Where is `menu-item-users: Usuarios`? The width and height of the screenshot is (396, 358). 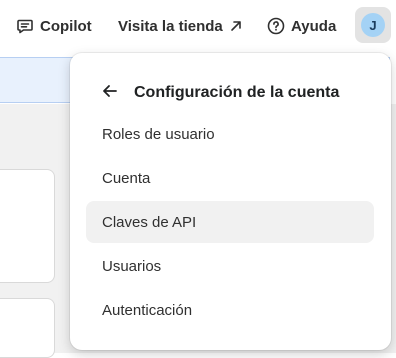 menu-item-users: Usuarios is located at coordinates (230, 266).